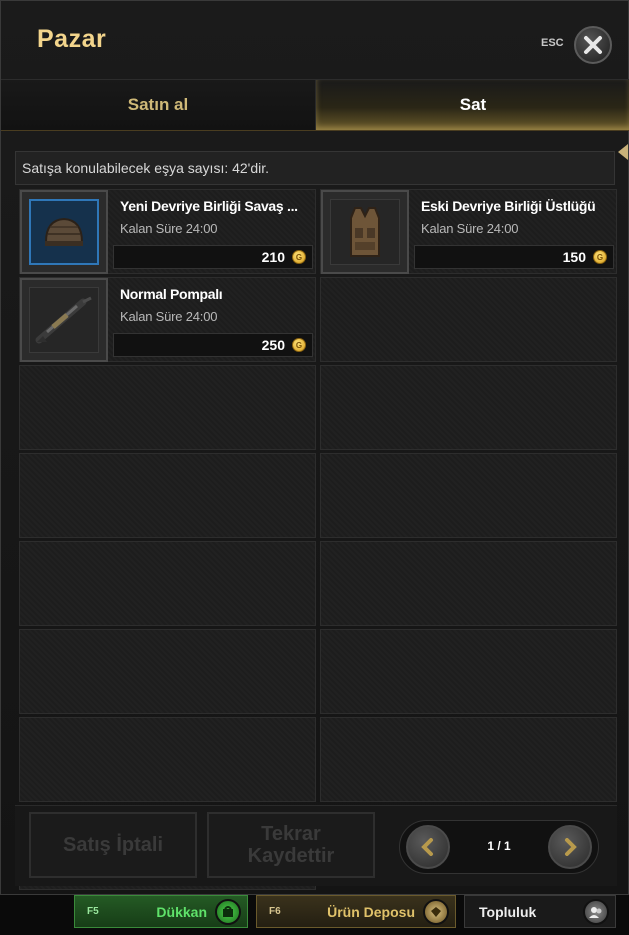 This screenshot has height=935, width=629. What do you see at coordinates (213, 257) in the screenshot?
I see `item-price: 210 G` at bounding box center [213, 257].